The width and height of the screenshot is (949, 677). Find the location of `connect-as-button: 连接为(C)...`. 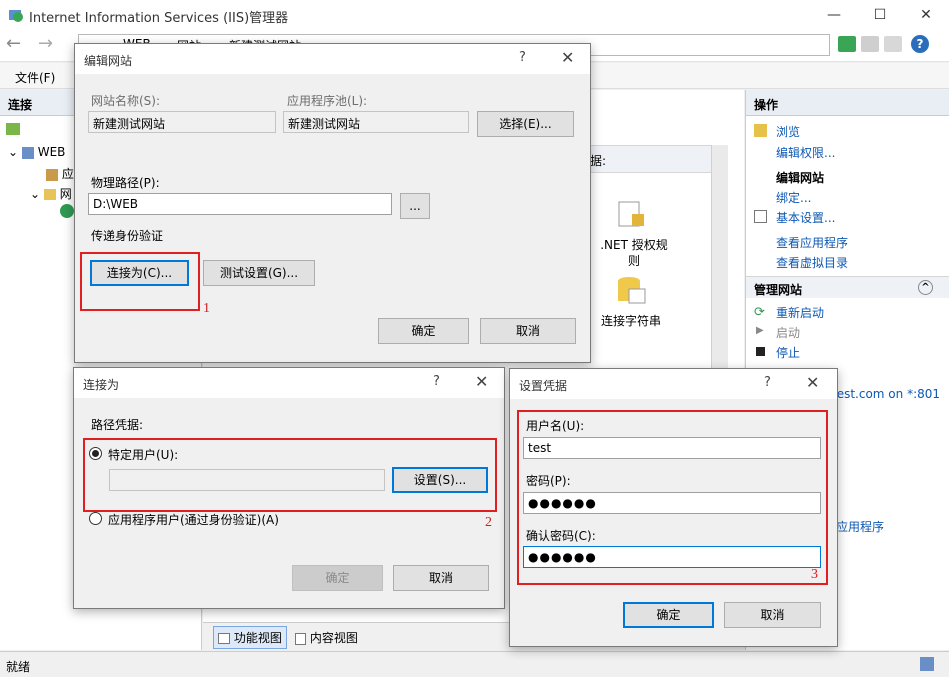

connect-as-button: 连接为(C)... is located at coordinates (139, 273).